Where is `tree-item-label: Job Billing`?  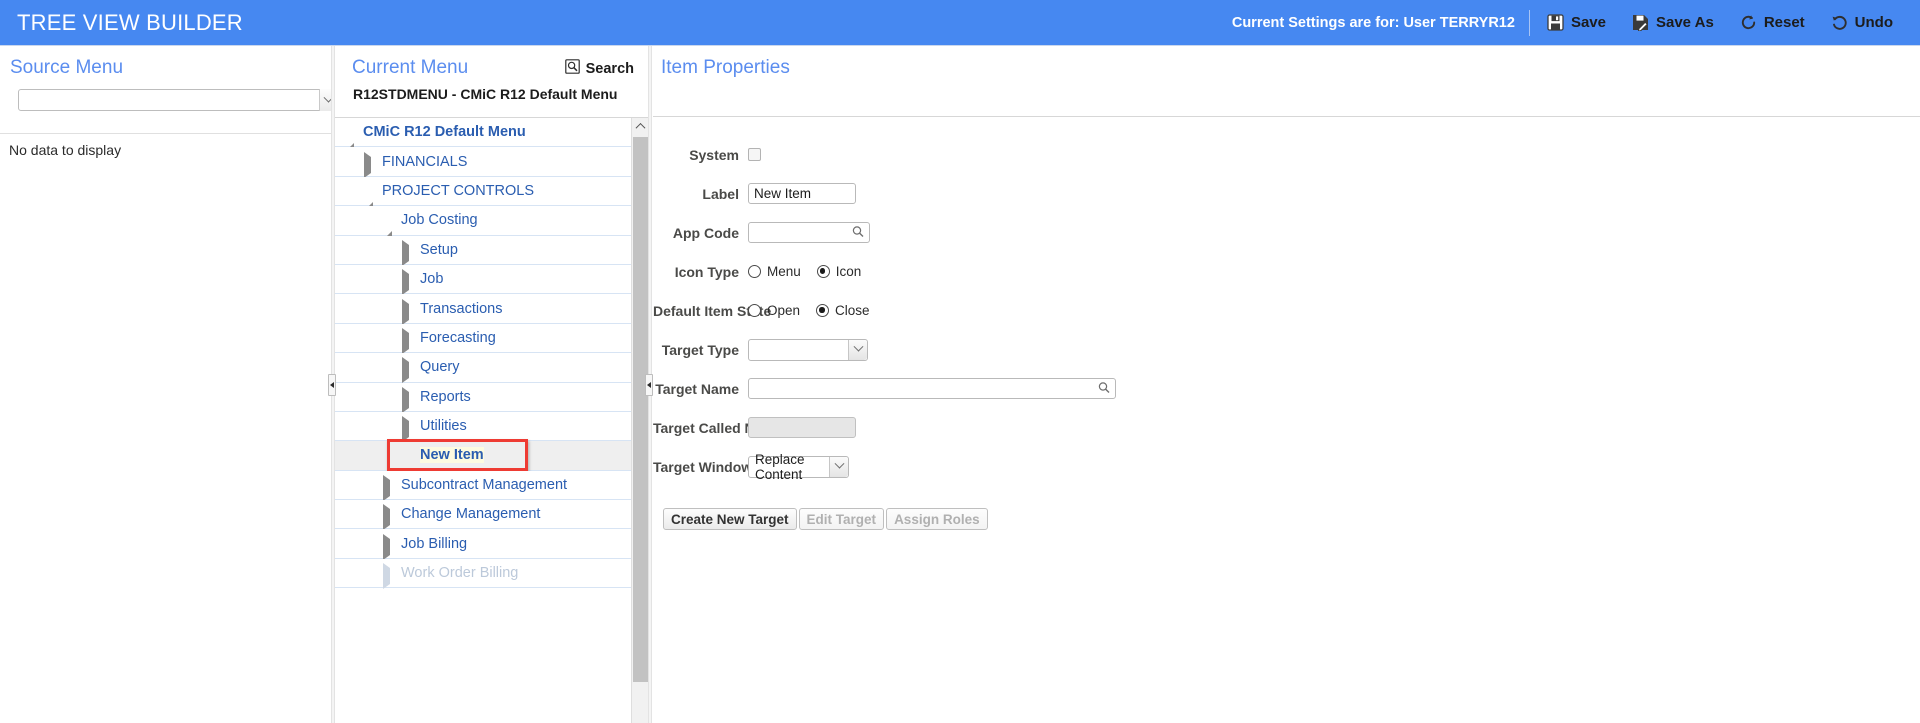 tree-item-label: Job Billing is located at coordinates (434, 543).